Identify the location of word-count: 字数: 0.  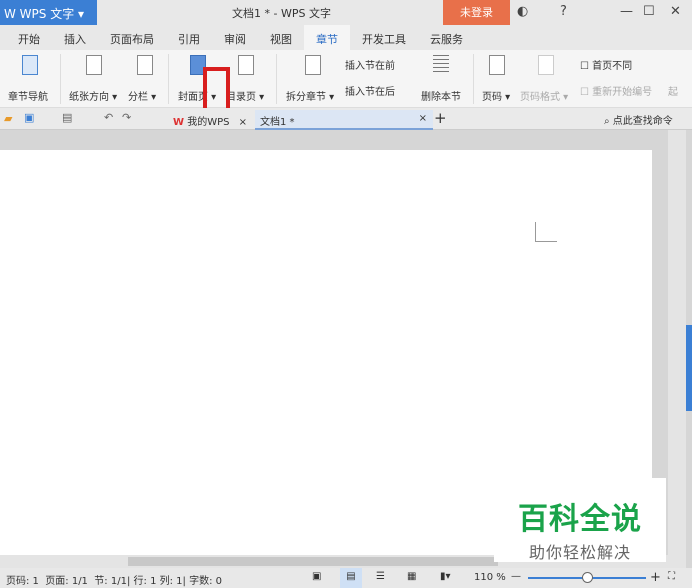
(205, 581).